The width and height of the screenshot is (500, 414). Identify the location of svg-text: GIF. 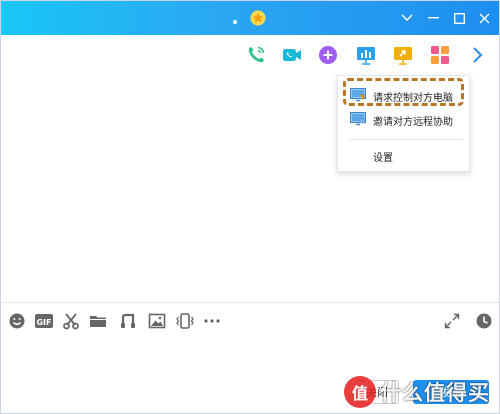
(43, 322).